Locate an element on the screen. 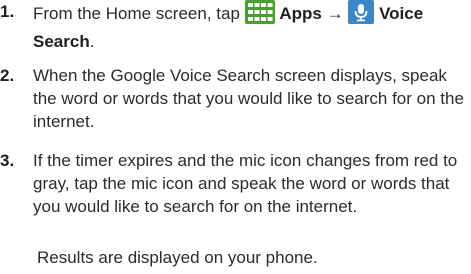  step-2-number: 2. is located at coordinates (7, 75).